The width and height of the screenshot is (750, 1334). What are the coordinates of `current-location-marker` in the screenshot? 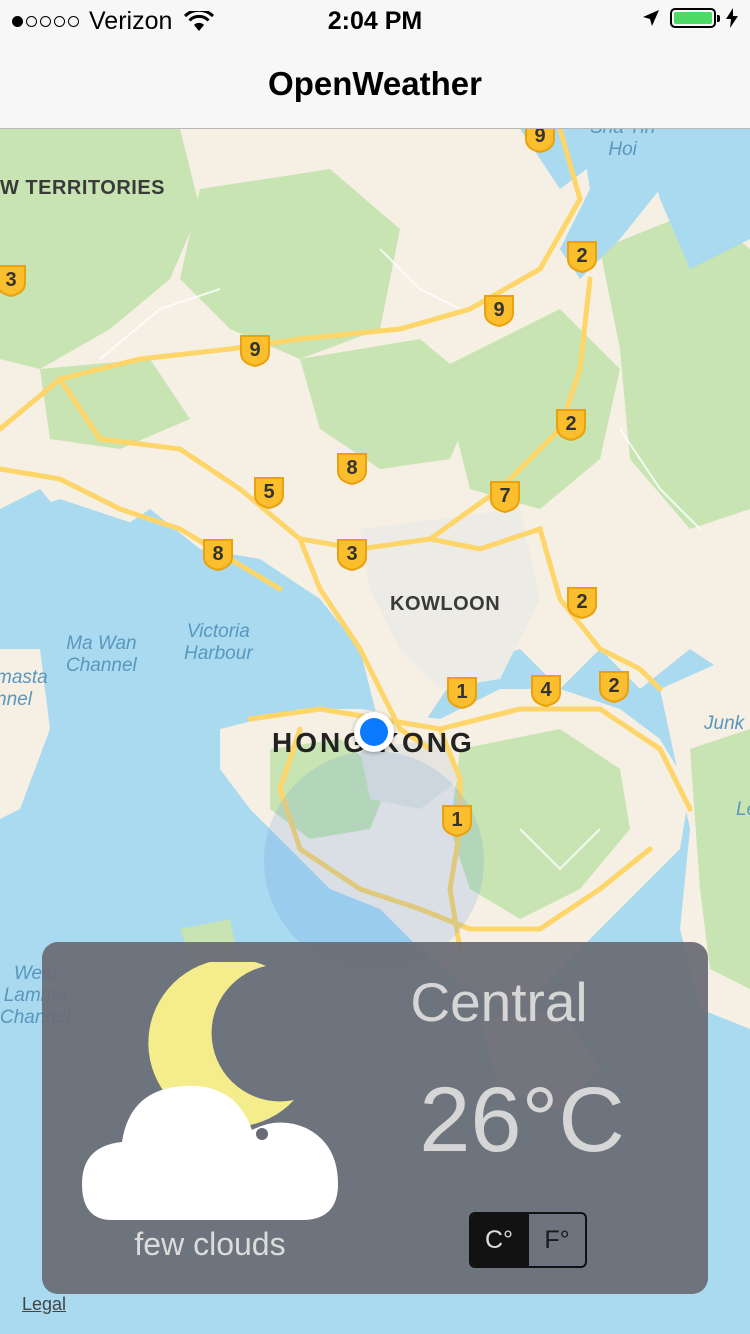 It's located at (374, 732).